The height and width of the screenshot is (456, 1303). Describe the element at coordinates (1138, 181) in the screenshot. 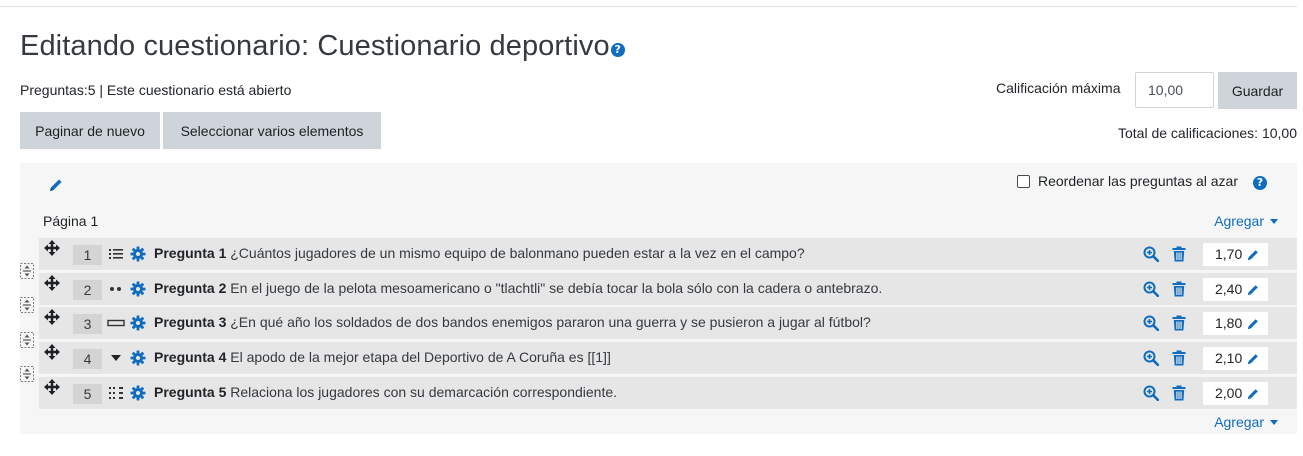

I see `shuffle-label: Reordenar las preguntas al azar` at that location.